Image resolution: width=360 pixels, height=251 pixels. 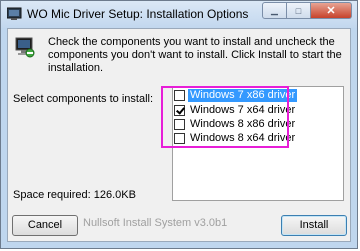 What do you see at coordinates (25, 47) in the screenshot?
I see `setup-computer-icon` at bounding box center [25, 47].